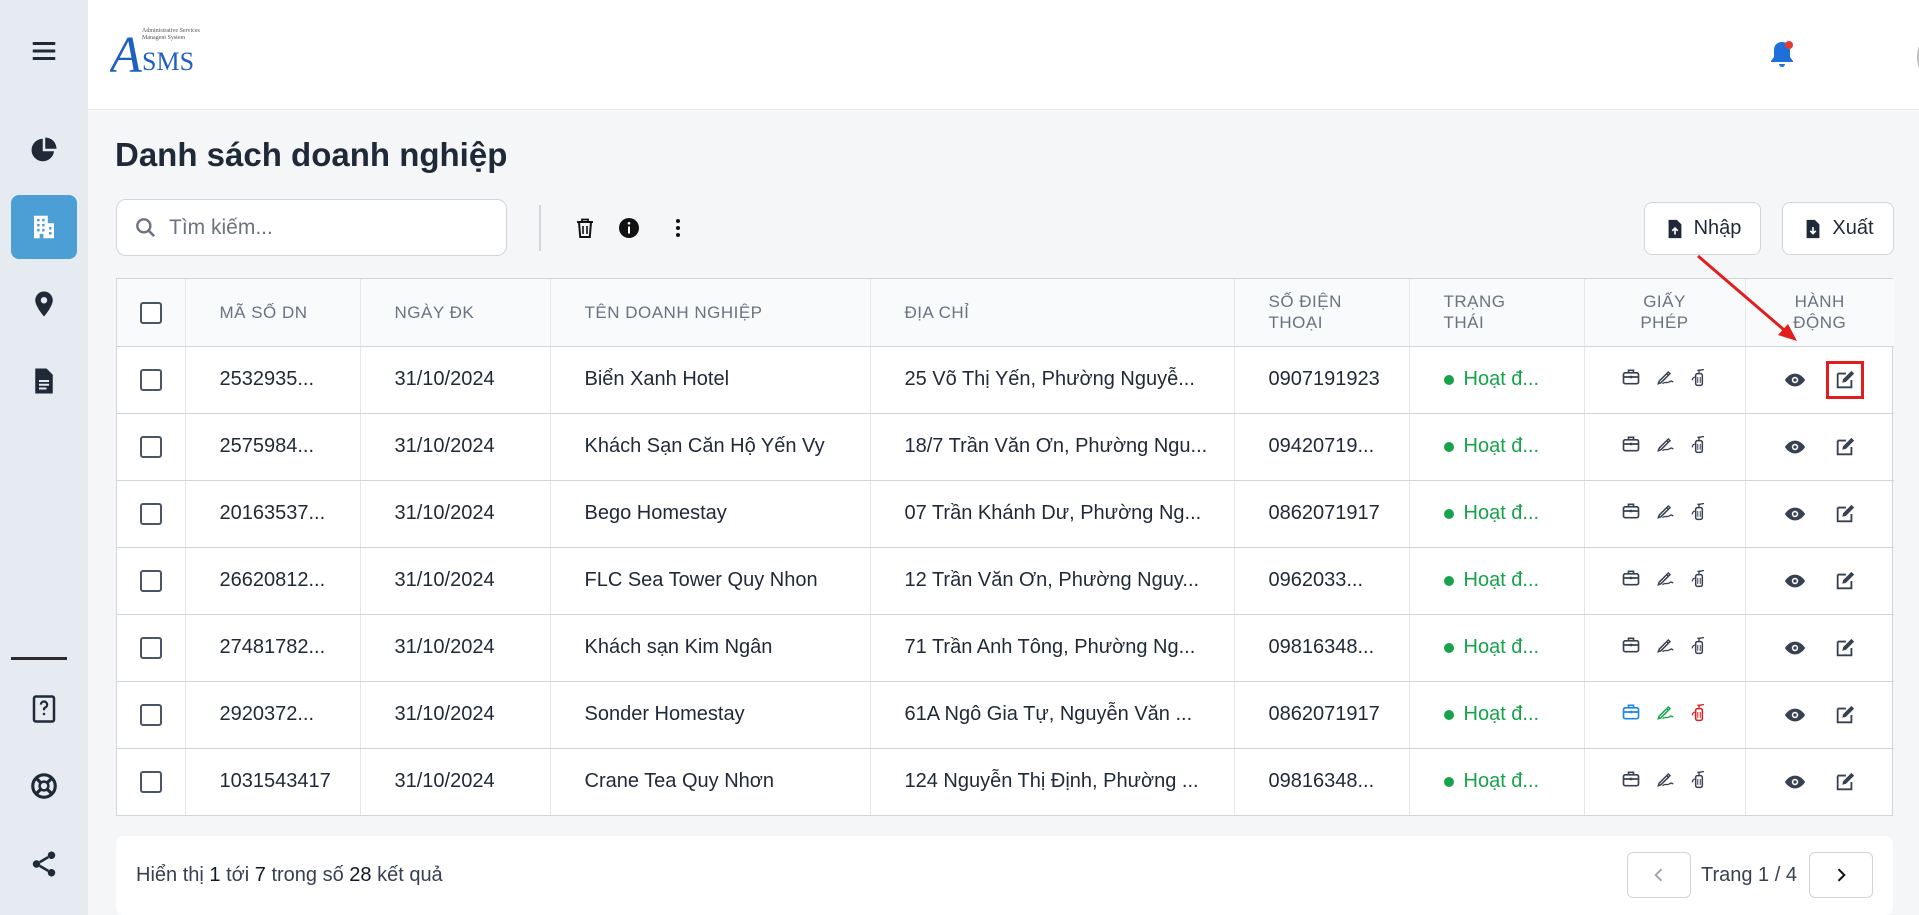  Describe the element at coordinates (1838, 228) in the screenshot. I see `export-button: Xuất` at that location.